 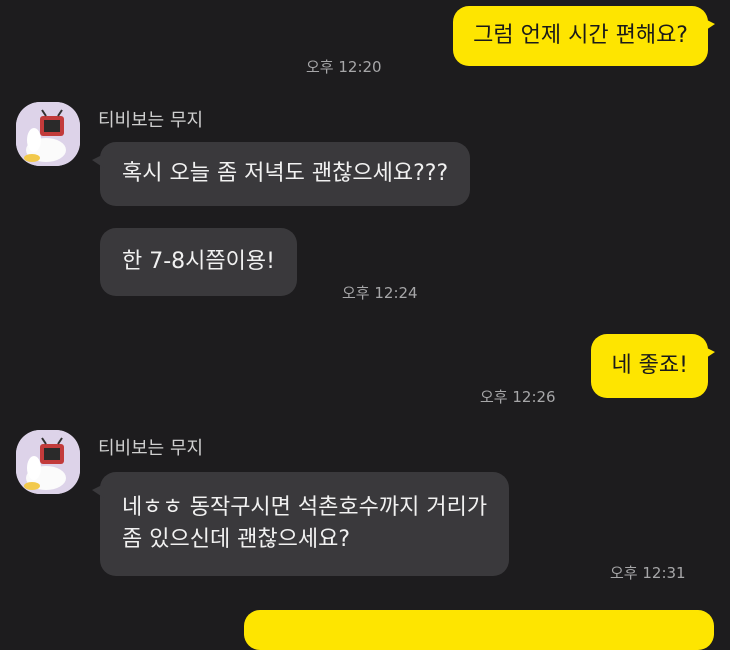 I want to click on message-timestamp: 오후 12:24, so click(x=380, y=293).